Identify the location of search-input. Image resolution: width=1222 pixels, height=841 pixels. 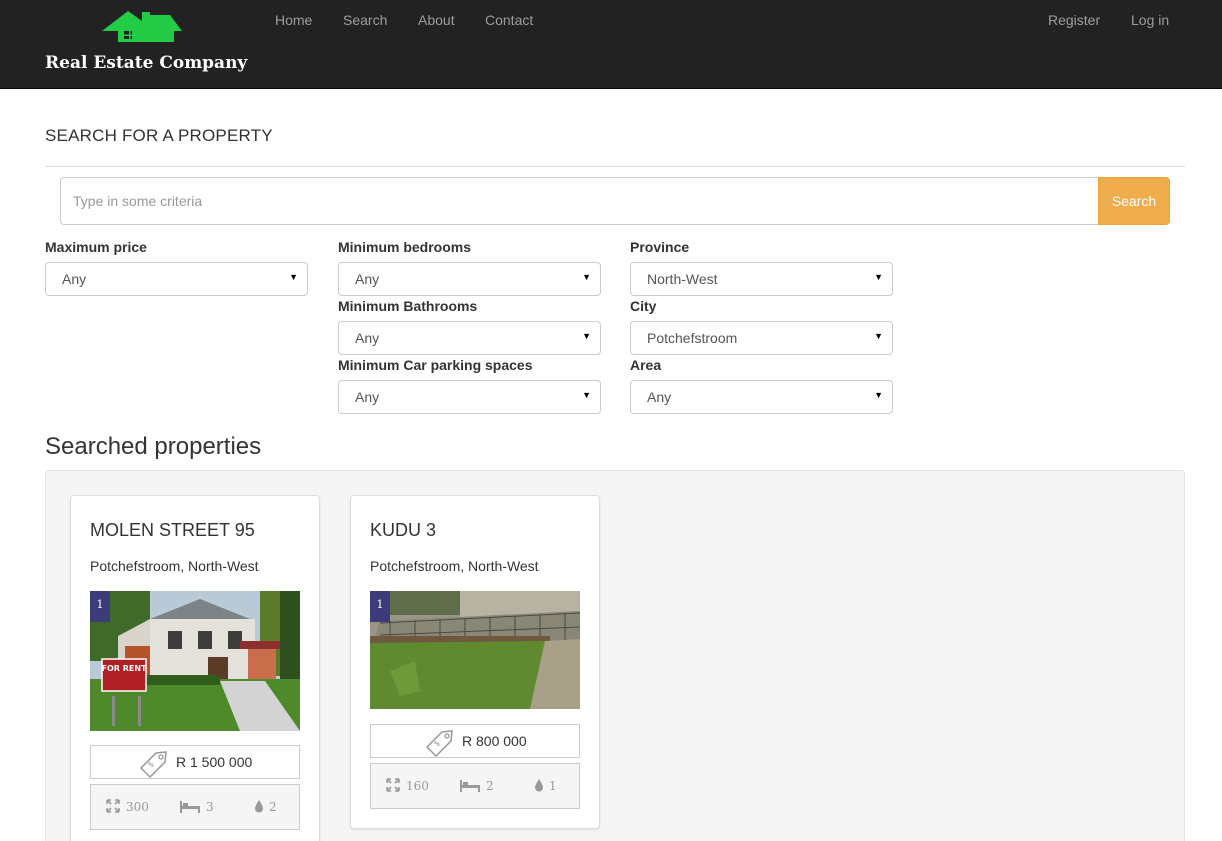
(579, 201).